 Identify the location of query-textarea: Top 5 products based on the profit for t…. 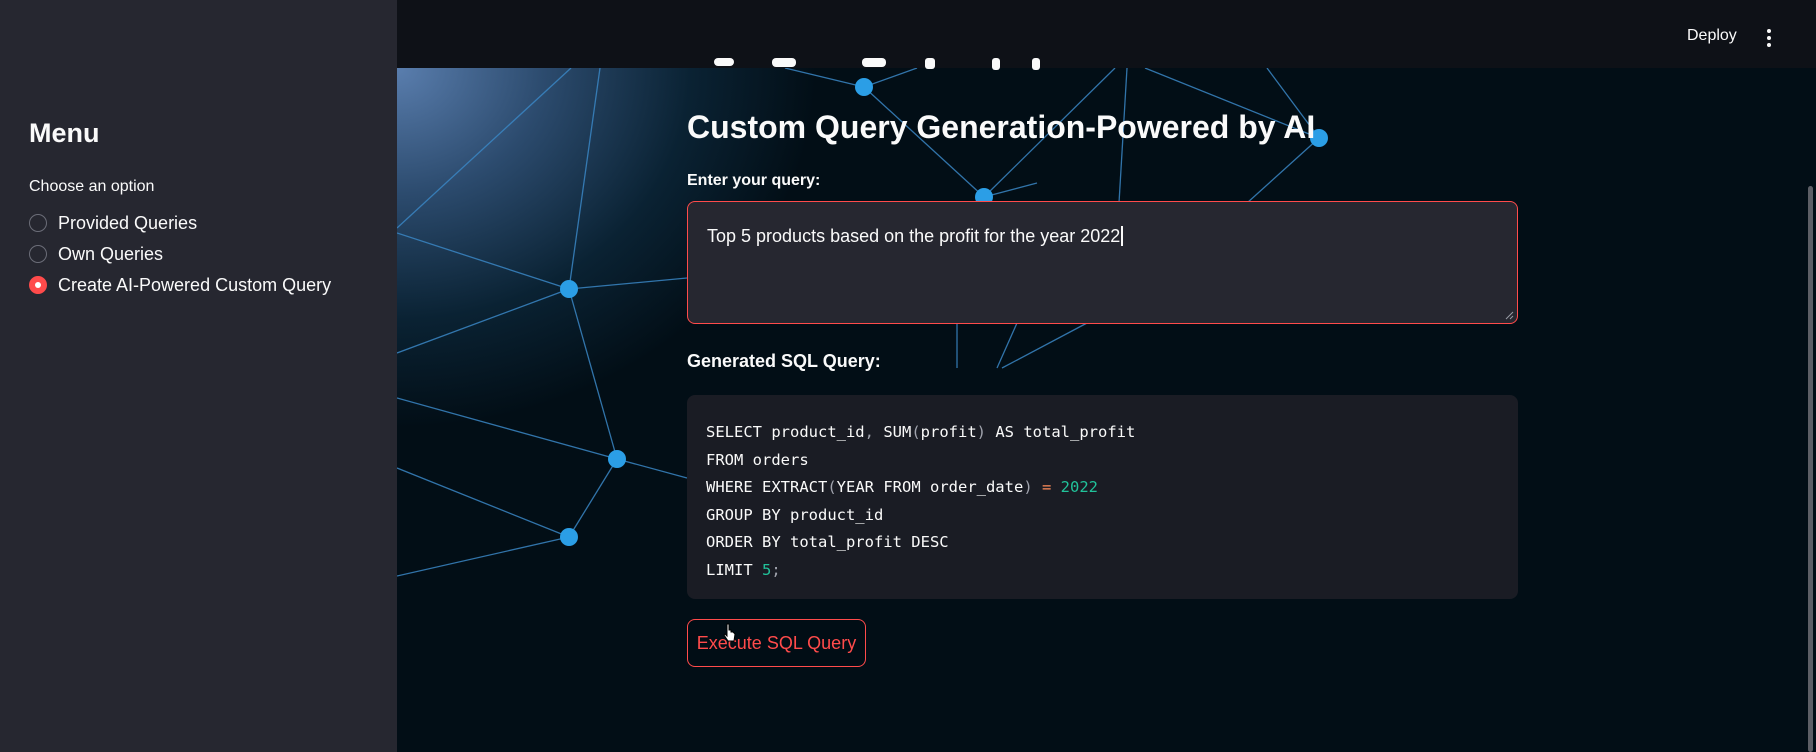
(1102, 262).